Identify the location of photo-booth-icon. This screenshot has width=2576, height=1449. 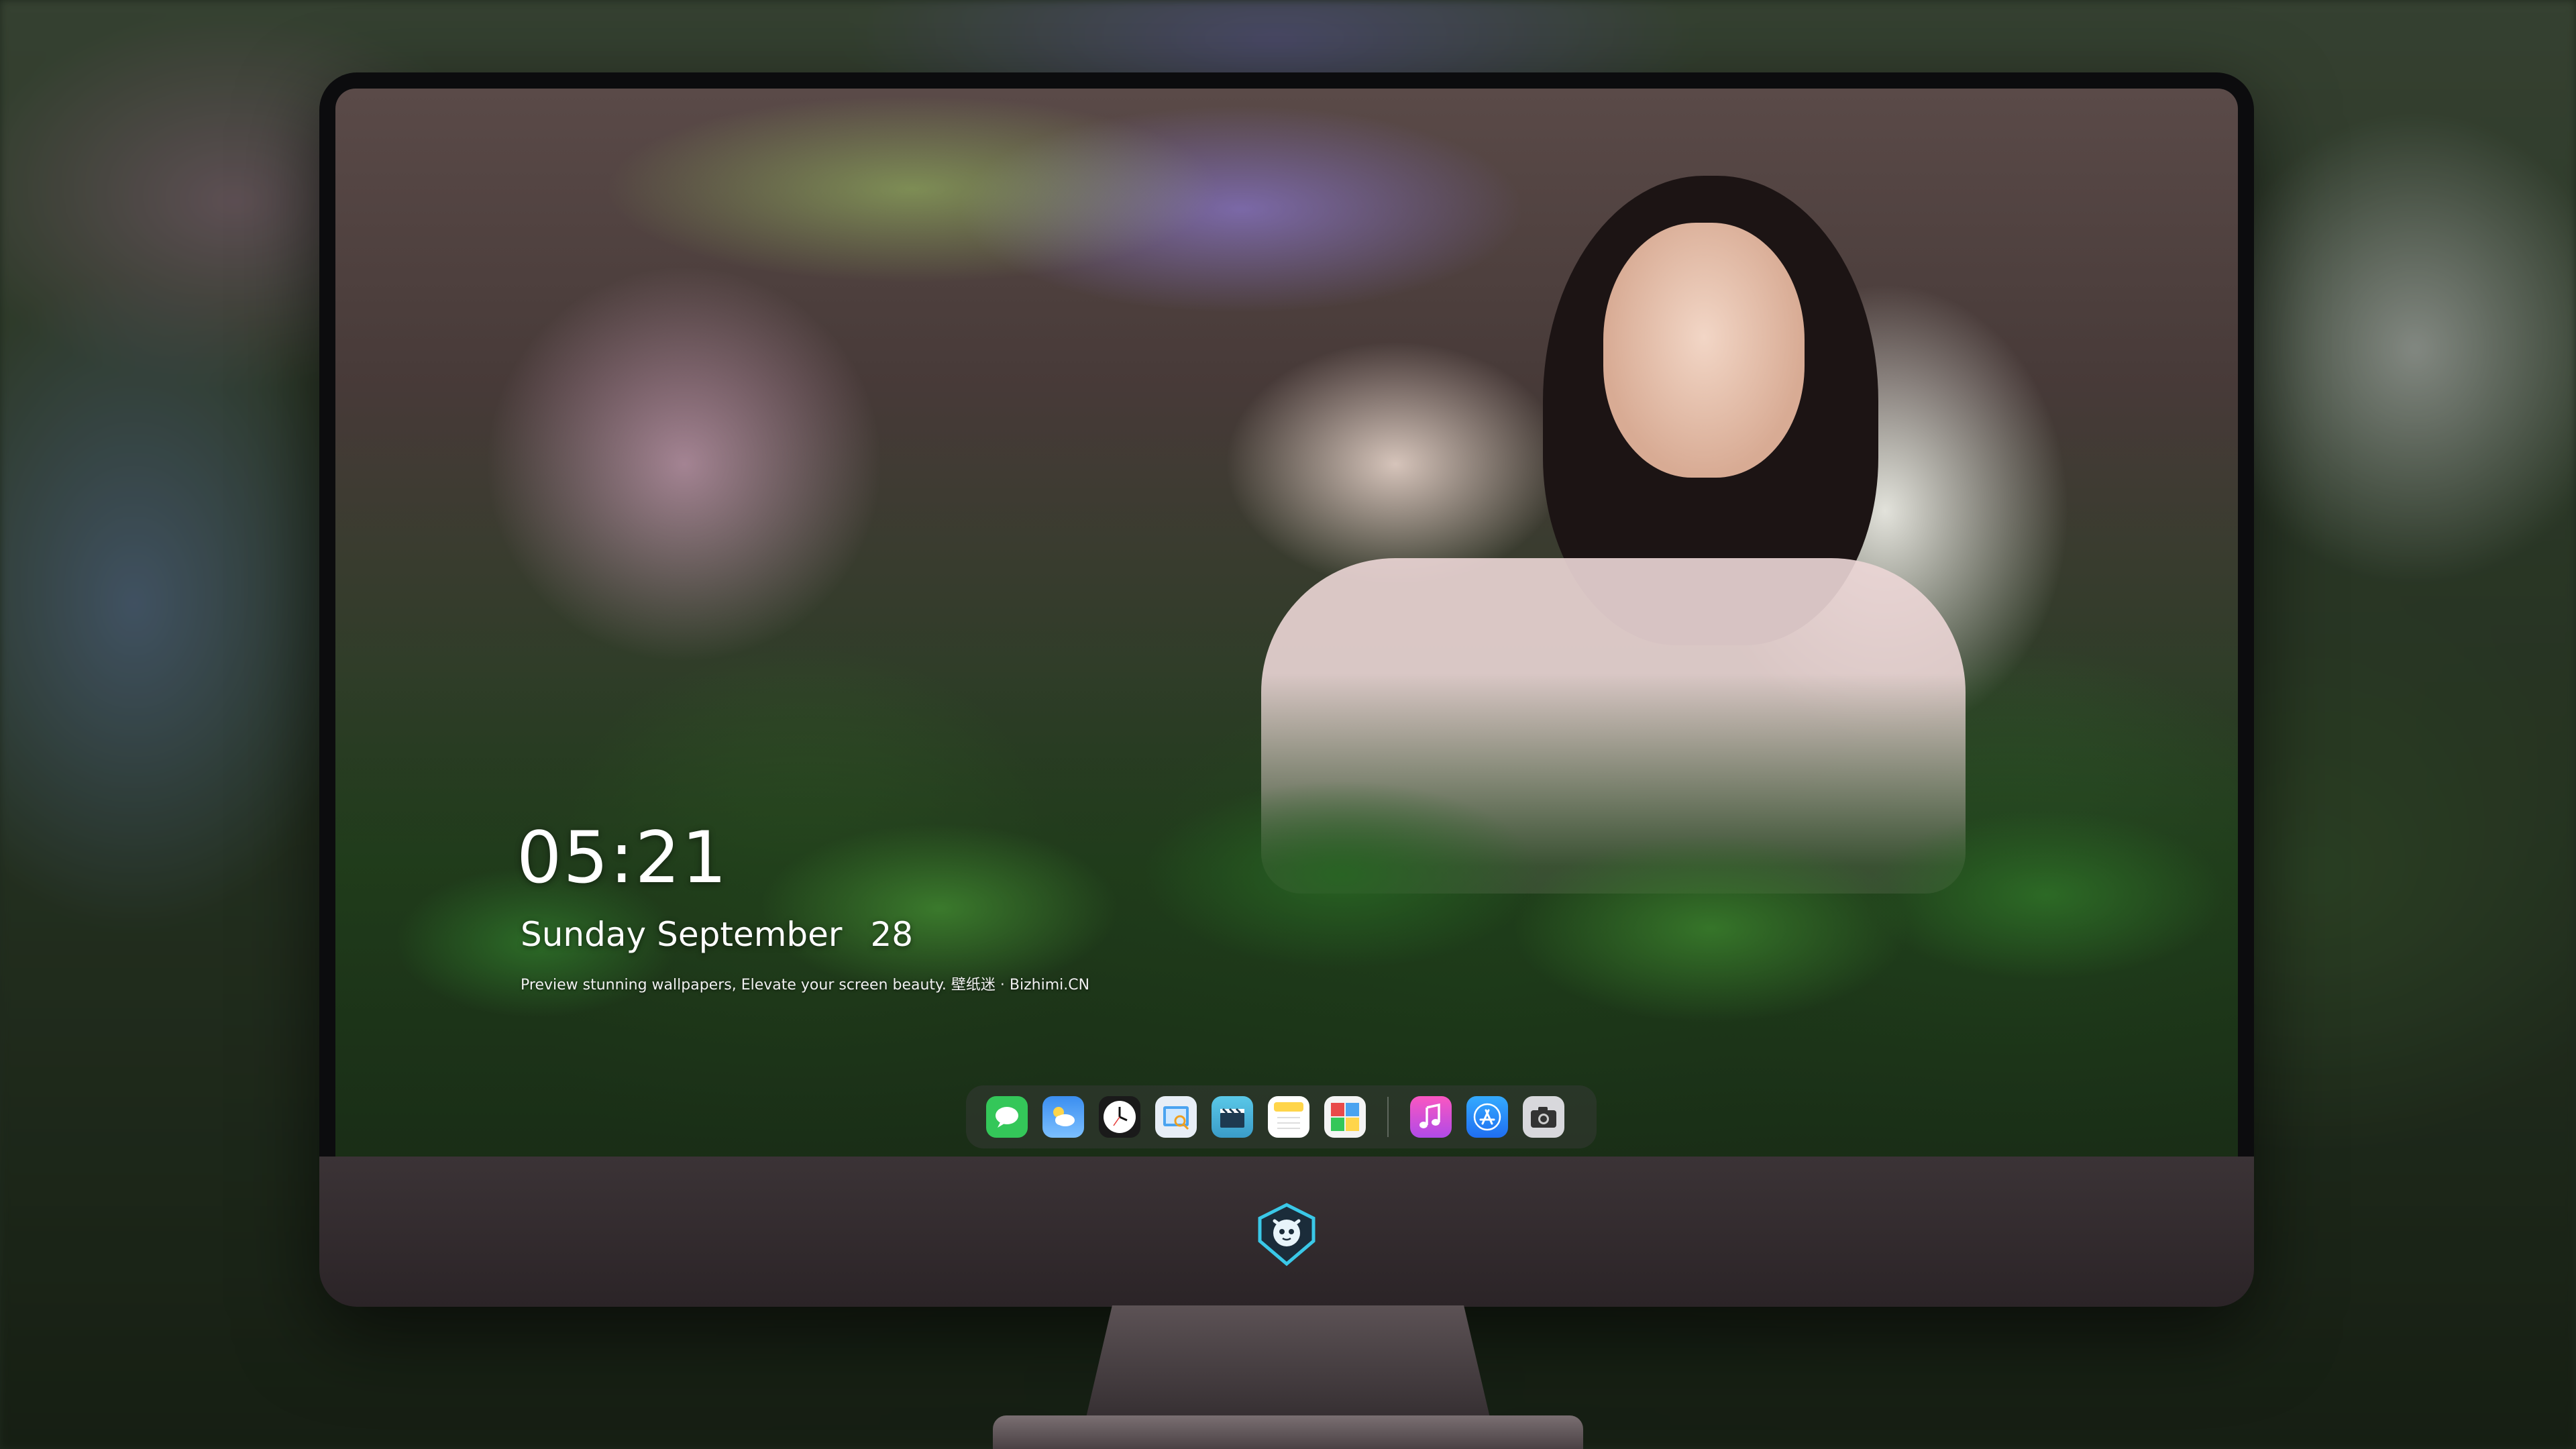
(1345, 1117).